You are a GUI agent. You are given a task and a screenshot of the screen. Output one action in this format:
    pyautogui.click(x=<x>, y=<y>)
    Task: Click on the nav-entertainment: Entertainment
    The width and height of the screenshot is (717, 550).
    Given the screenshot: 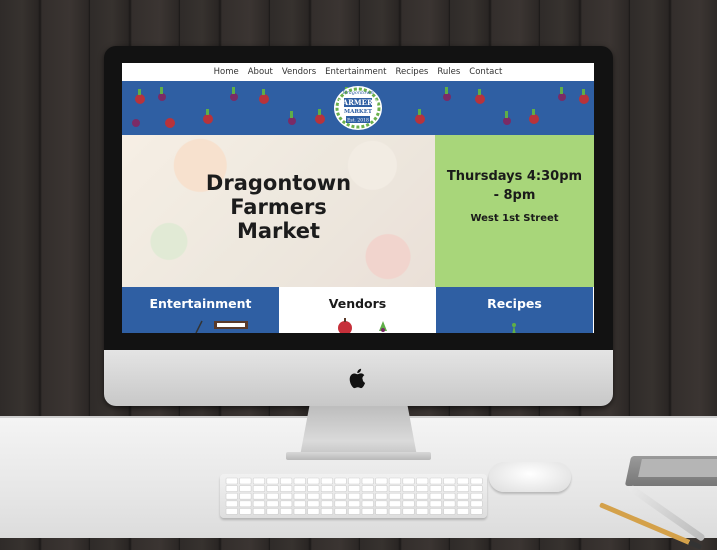 What is the action you would take?
    pyautogui.click(x=355, y=72)
    